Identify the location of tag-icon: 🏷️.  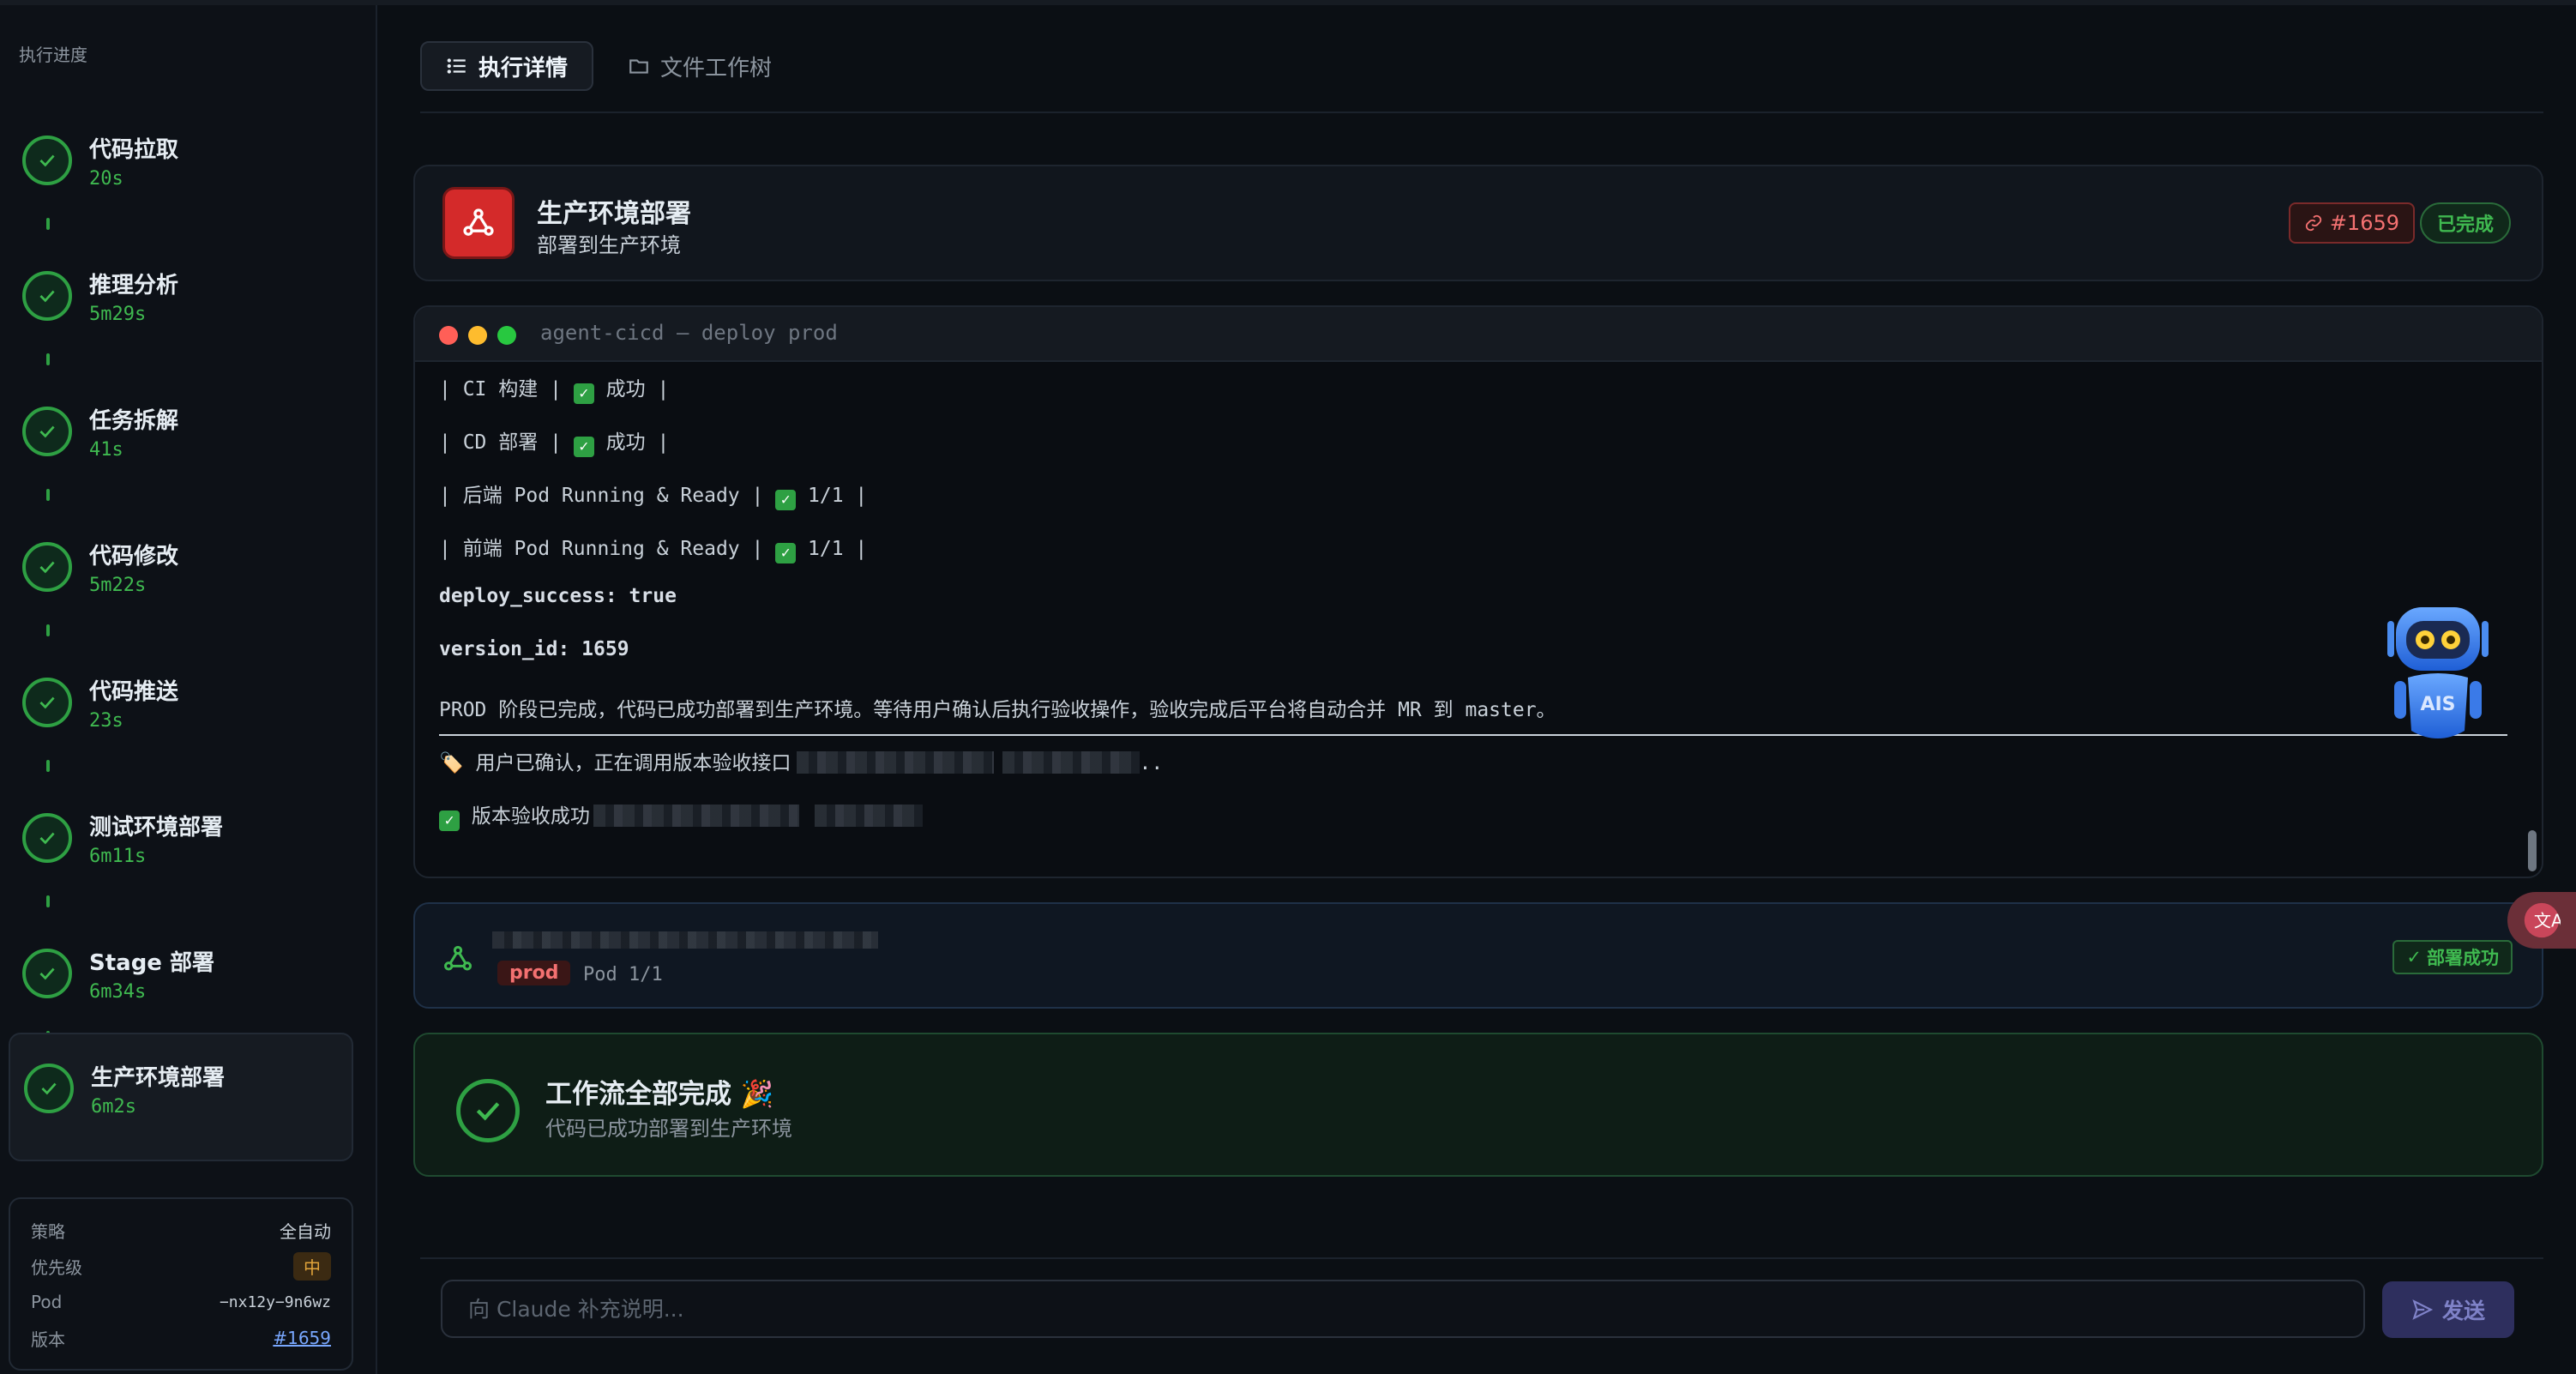
(452, 763).